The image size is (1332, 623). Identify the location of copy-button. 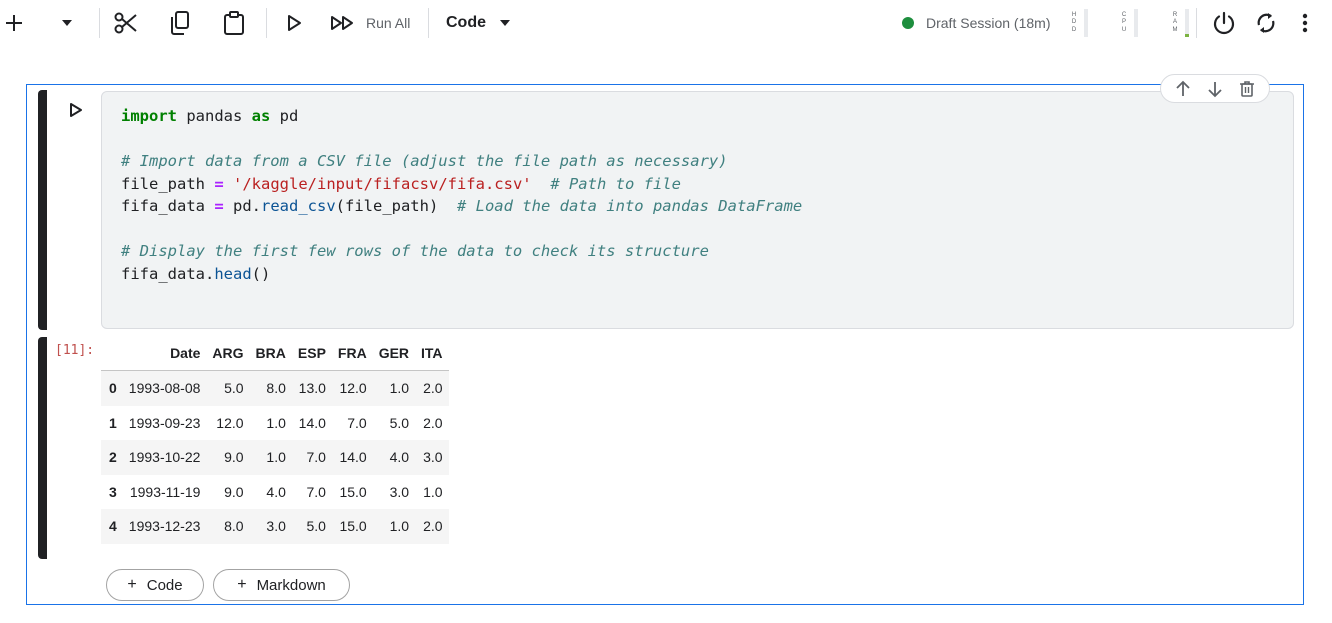
(180, 23).